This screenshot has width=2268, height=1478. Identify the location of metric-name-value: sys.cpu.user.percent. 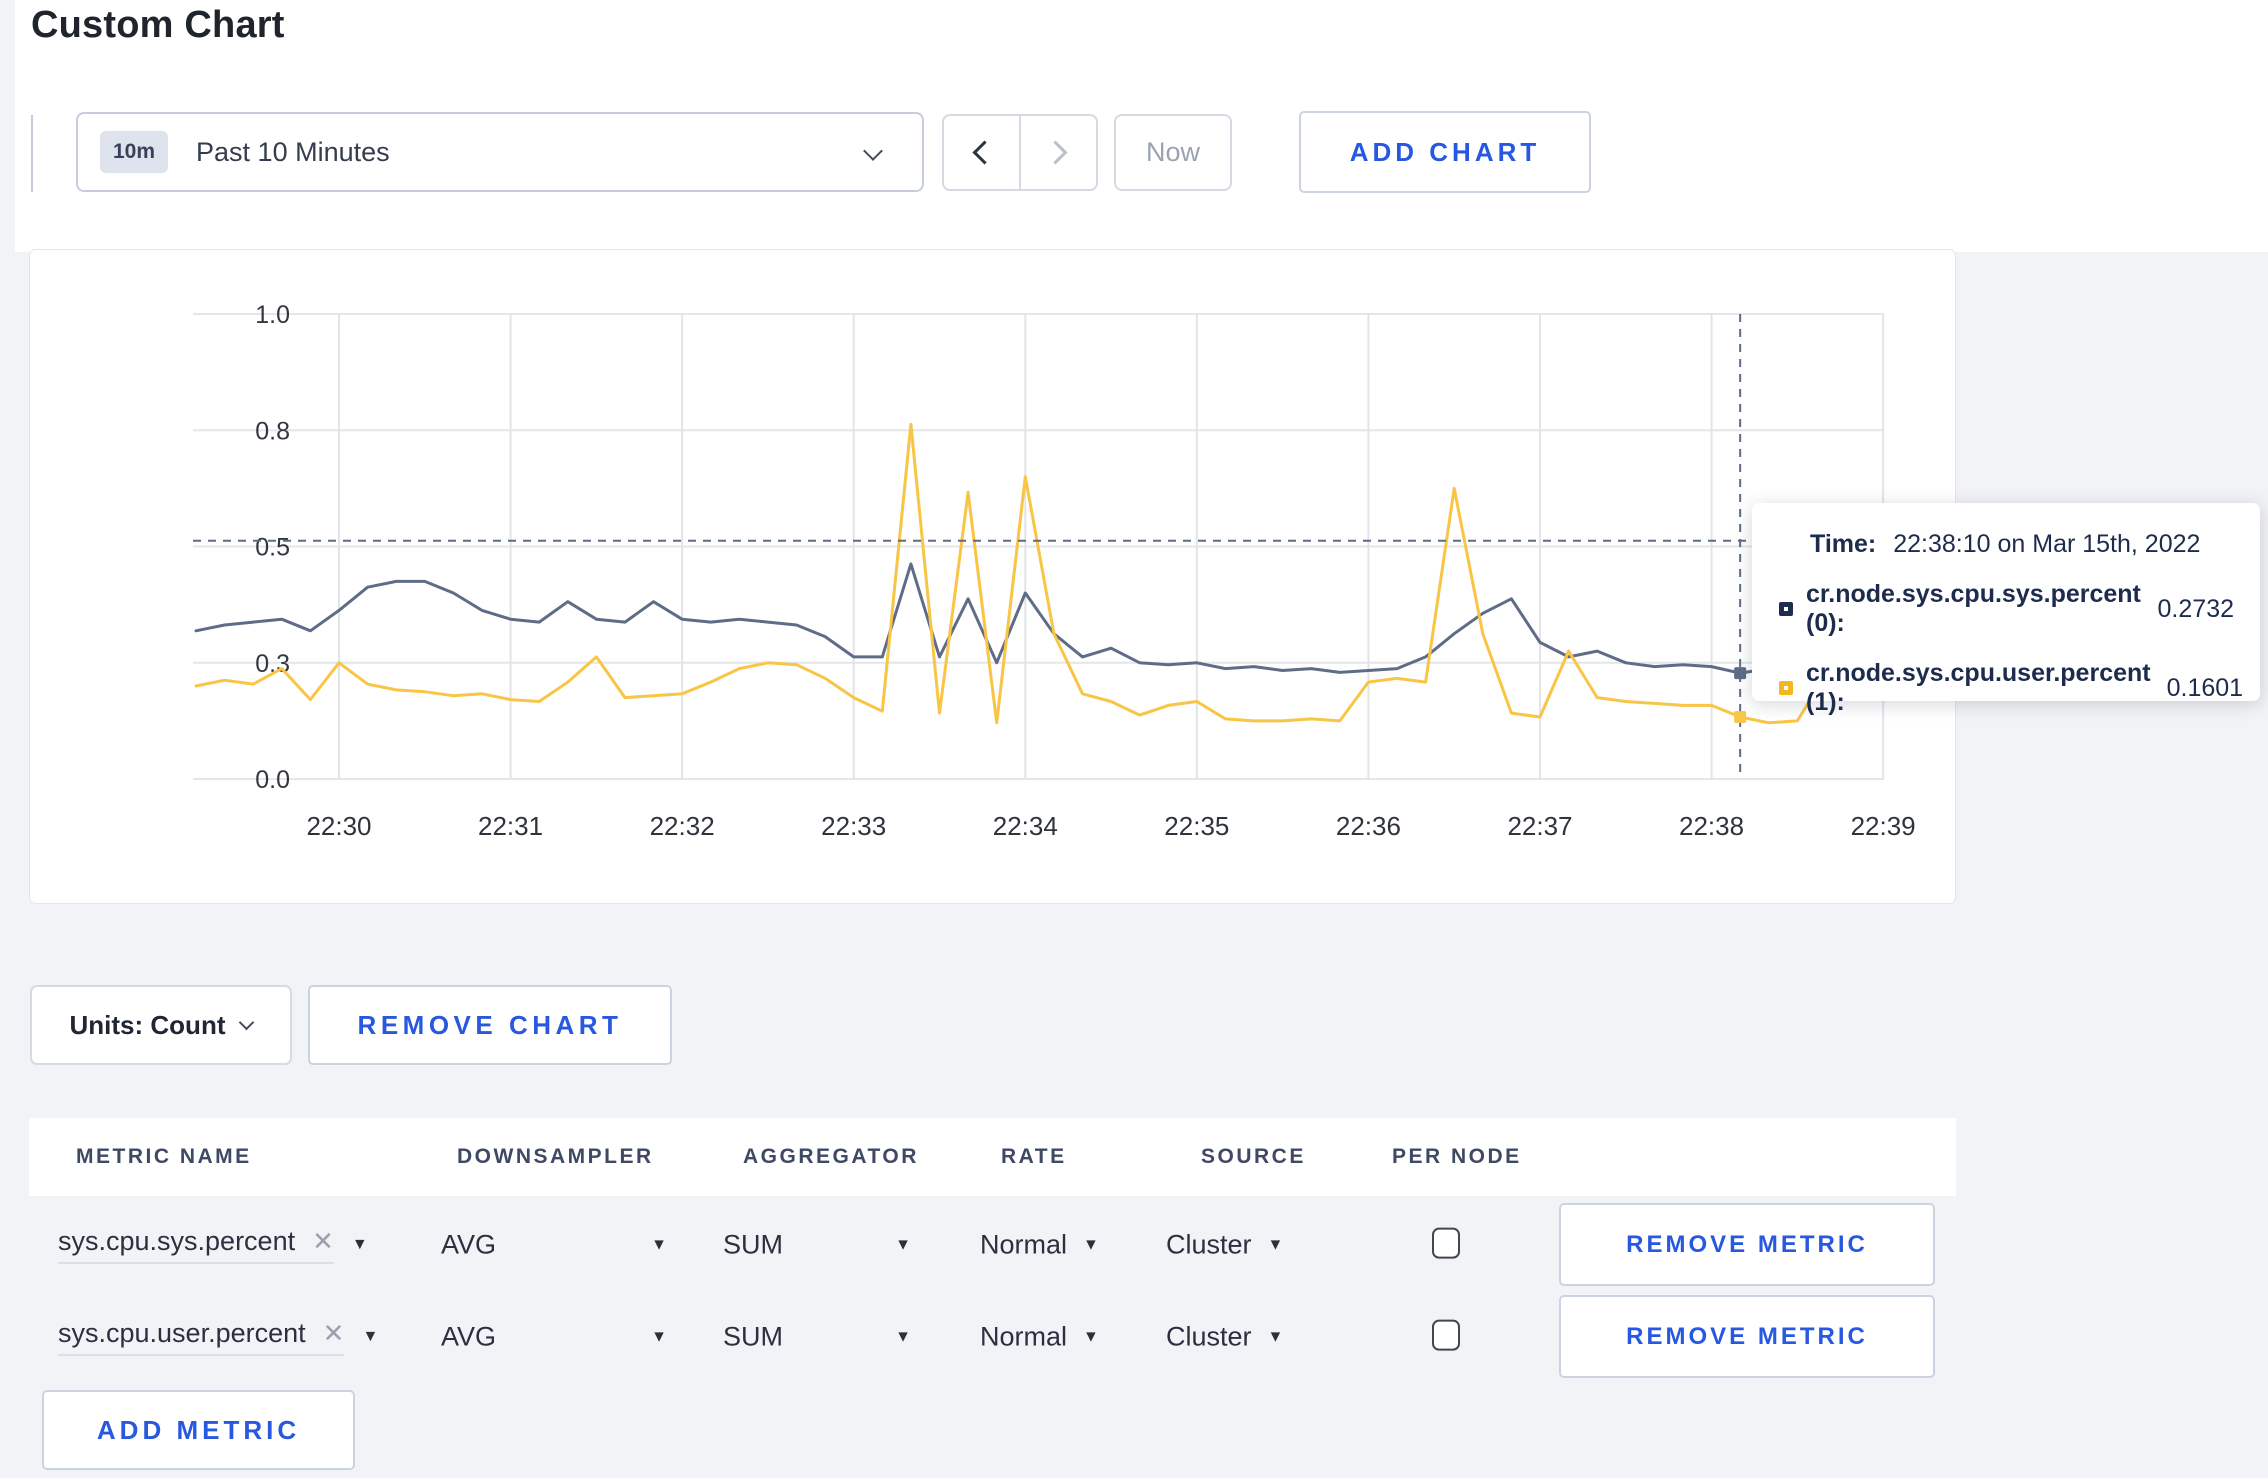
(182, 1333).